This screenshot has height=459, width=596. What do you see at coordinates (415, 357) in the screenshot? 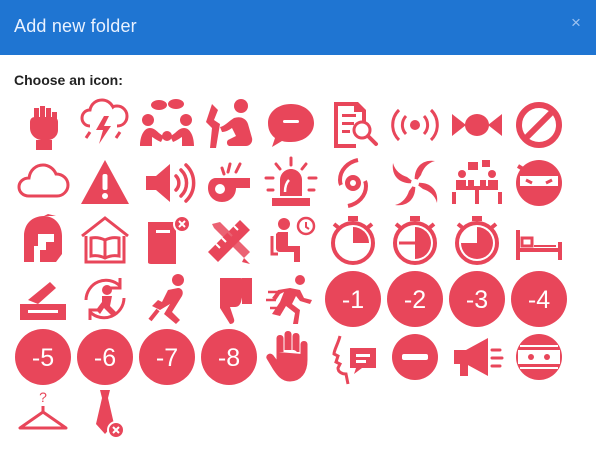
I see `minus-circle-icon` at bounding box center [415, 357].